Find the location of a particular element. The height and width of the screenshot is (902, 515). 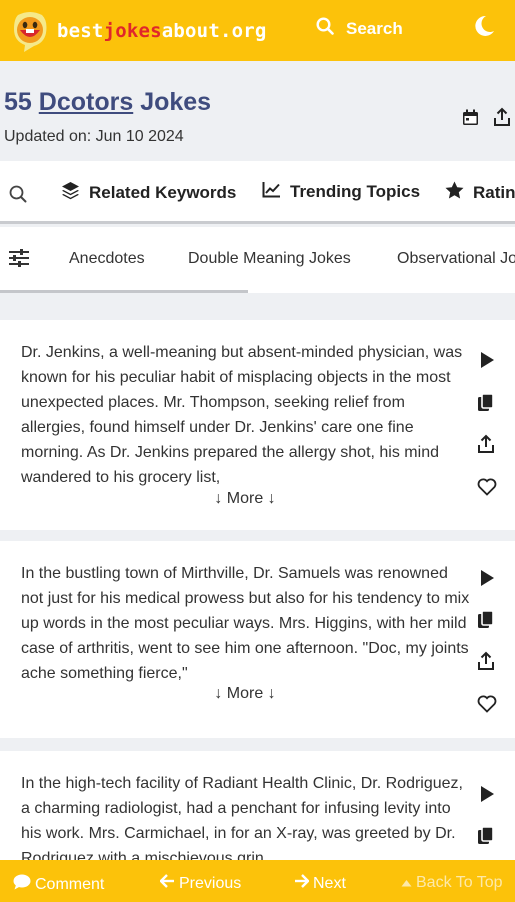

dark-mode-toggle is located at coordinates (484, 28).